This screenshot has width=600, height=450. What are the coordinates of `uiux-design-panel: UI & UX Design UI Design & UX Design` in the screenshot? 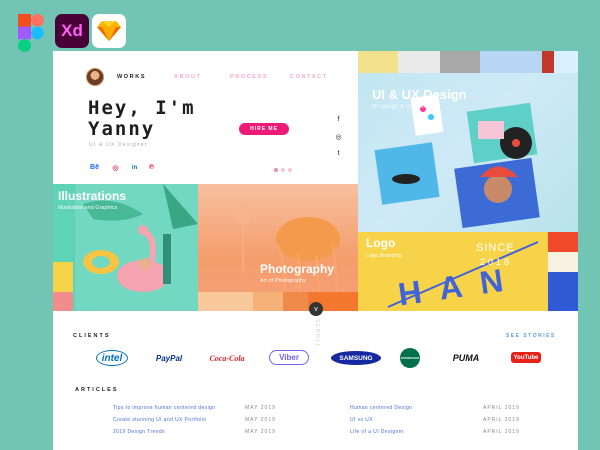 It's located at (468, 141).